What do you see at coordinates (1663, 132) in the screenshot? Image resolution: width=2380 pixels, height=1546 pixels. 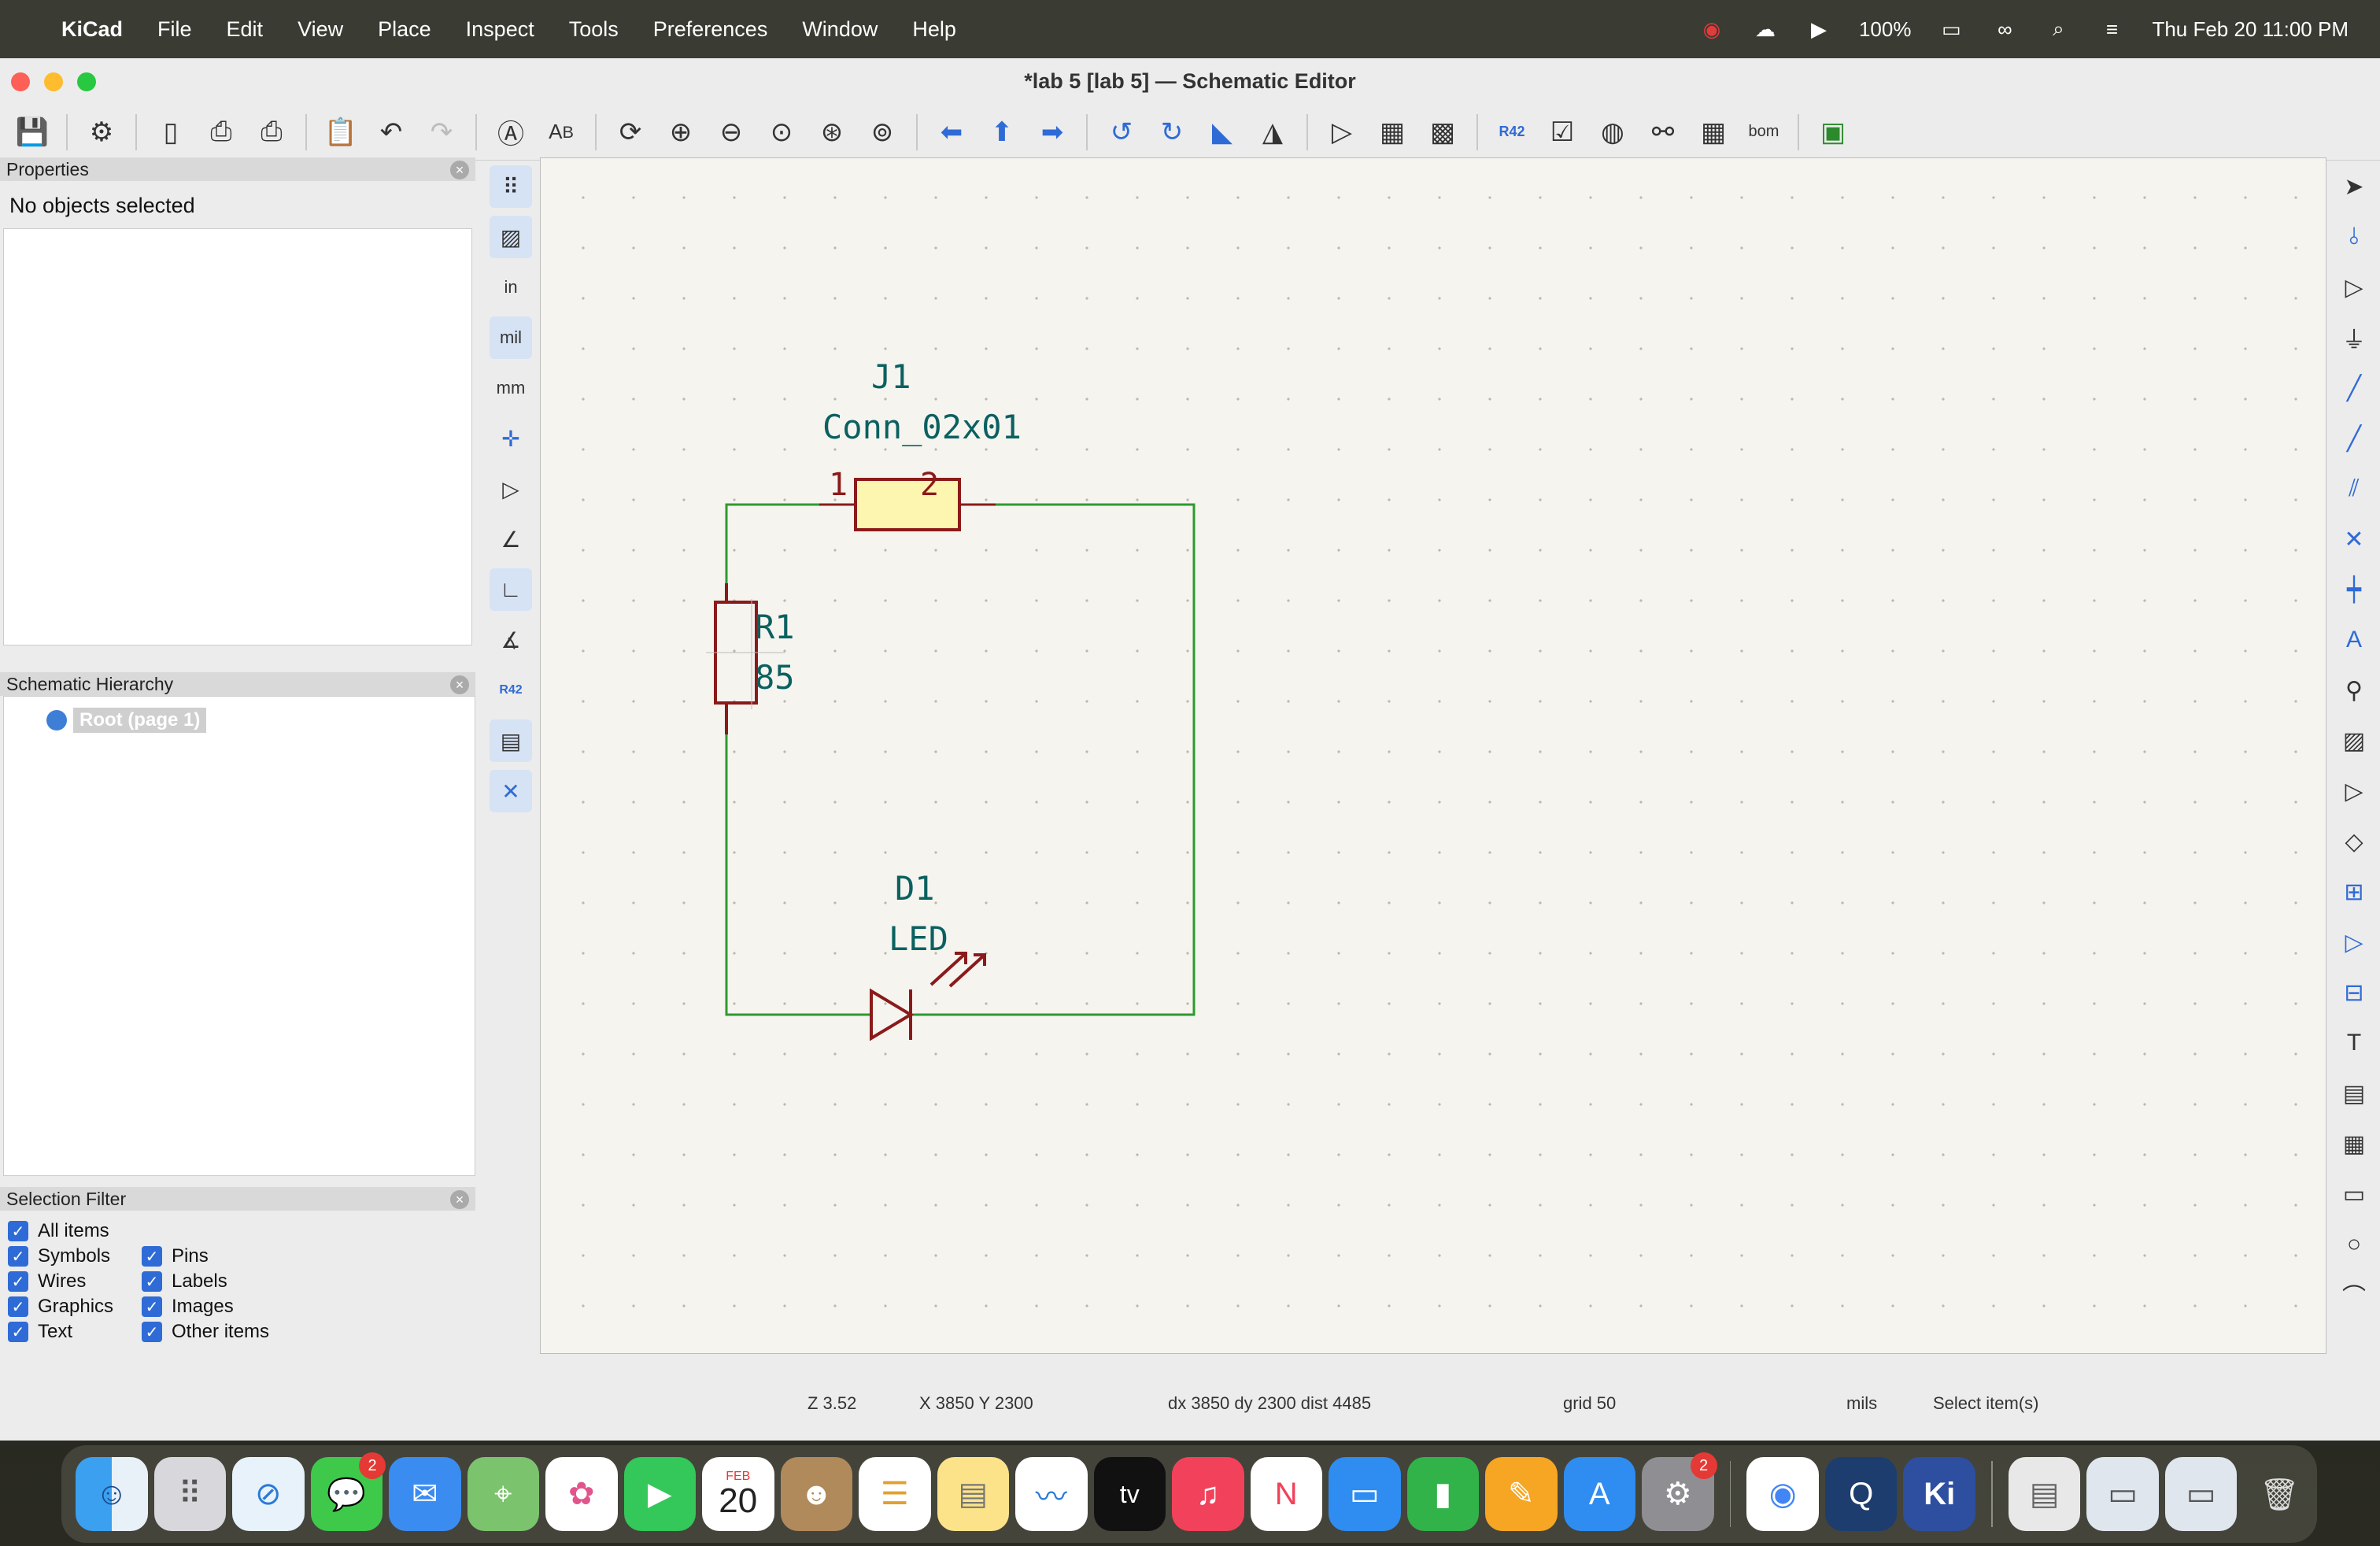 I see `assign-footprints-icon: ⚯` at bounding box center [1663, 132].